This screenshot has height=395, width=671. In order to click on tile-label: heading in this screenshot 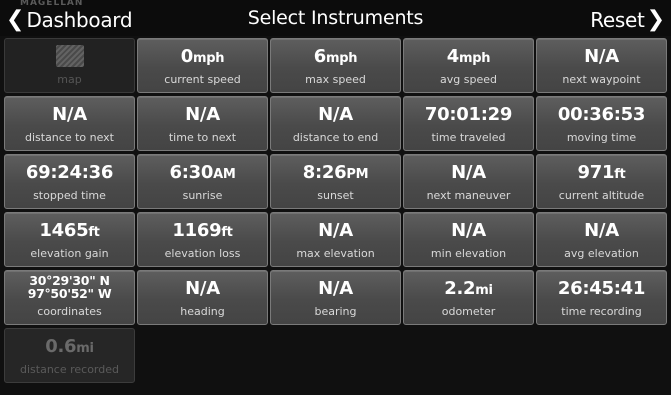, I will do `click(202, 311)`.